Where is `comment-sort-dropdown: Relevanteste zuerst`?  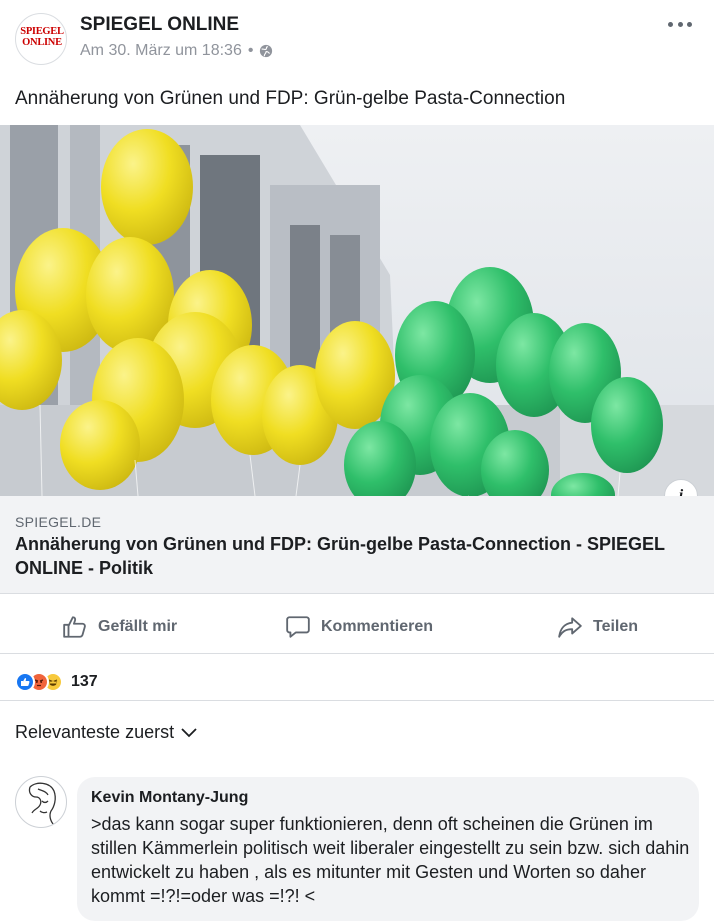
comment-sort-dropdown: Relevanteste zuerst is located at coordinates (106, 732).